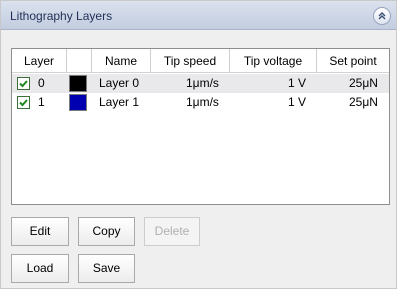 This screenshot has width=397, height=289. I want to click on edit-button: Edit, so click(40, 231).